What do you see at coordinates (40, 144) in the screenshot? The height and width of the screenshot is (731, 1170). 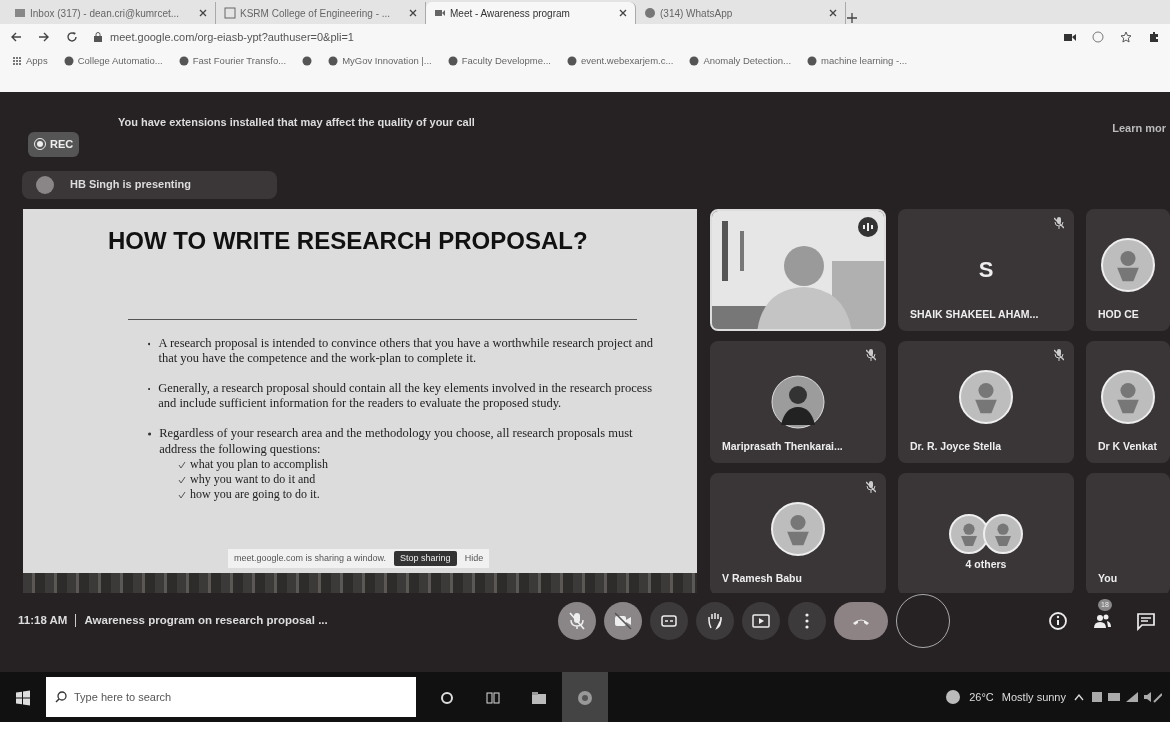 I see `record-icon` at bounding box center [40, 144].